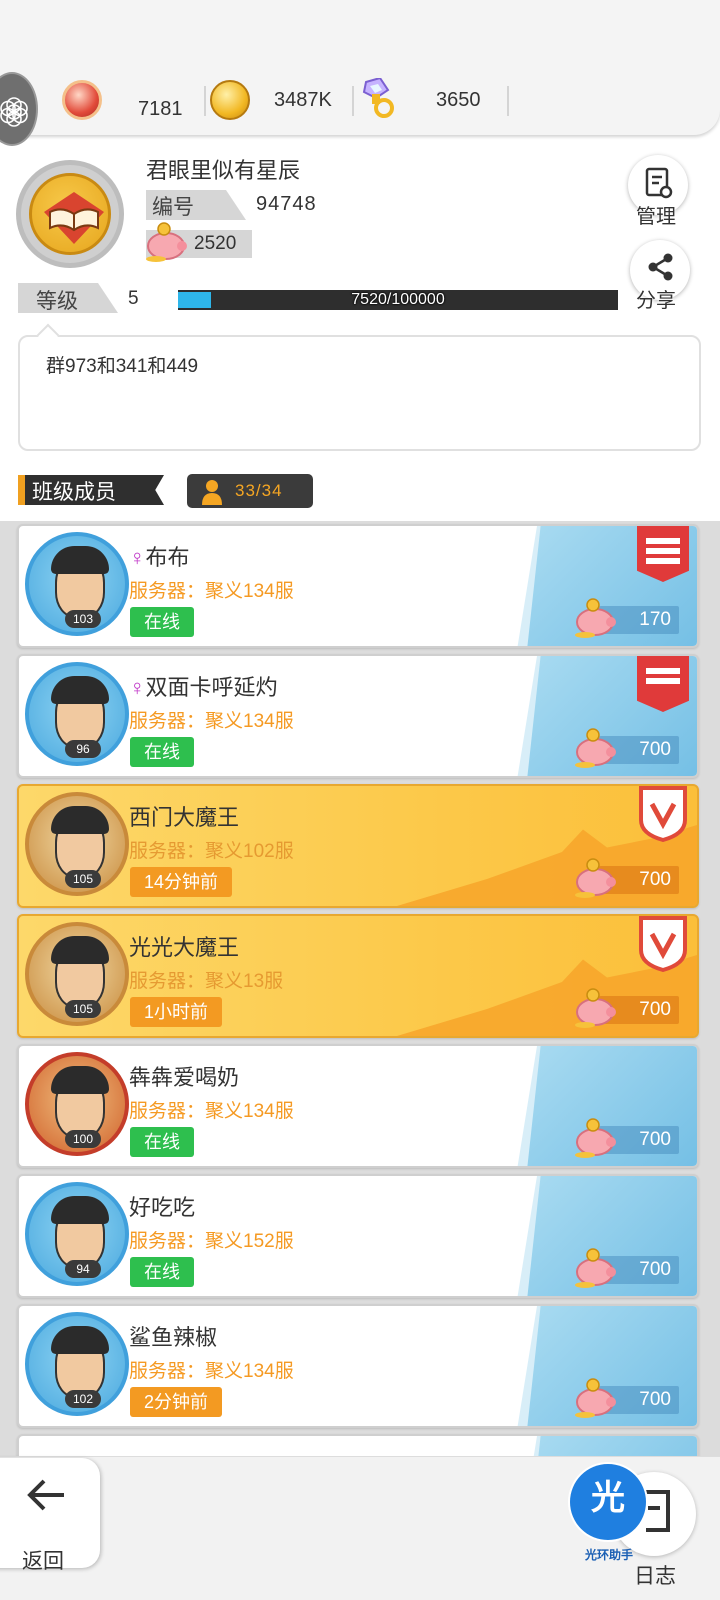 The height and width of the screenshot is (1600, 720). Describe the element at coordinates (211, 1241) in the screenshot. I see `member-server: 服务器：聚义152服` at that location.